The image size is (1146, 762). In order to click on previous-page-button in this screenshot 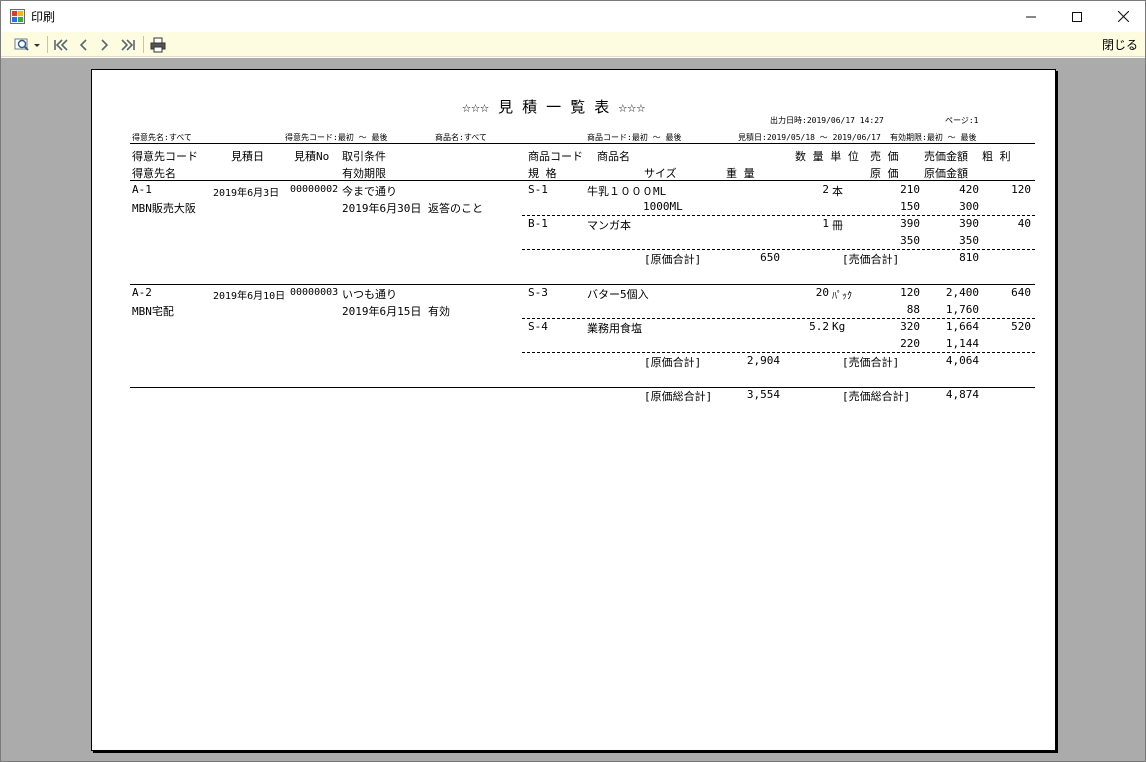, I will do `click(83, 44)`.